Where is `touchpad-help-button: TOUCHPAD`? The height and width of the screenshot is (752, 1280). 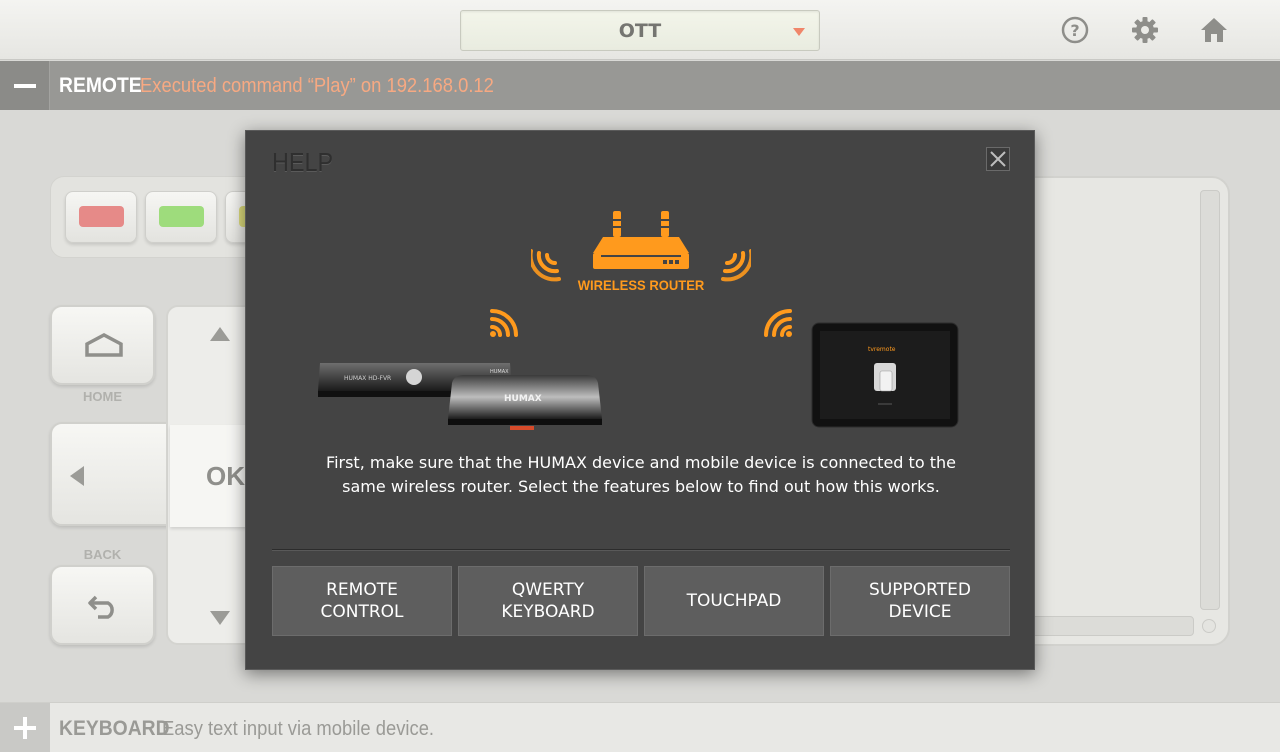
touchpad-help-button: TOUCHPAD is located at coordinates (734, 601).